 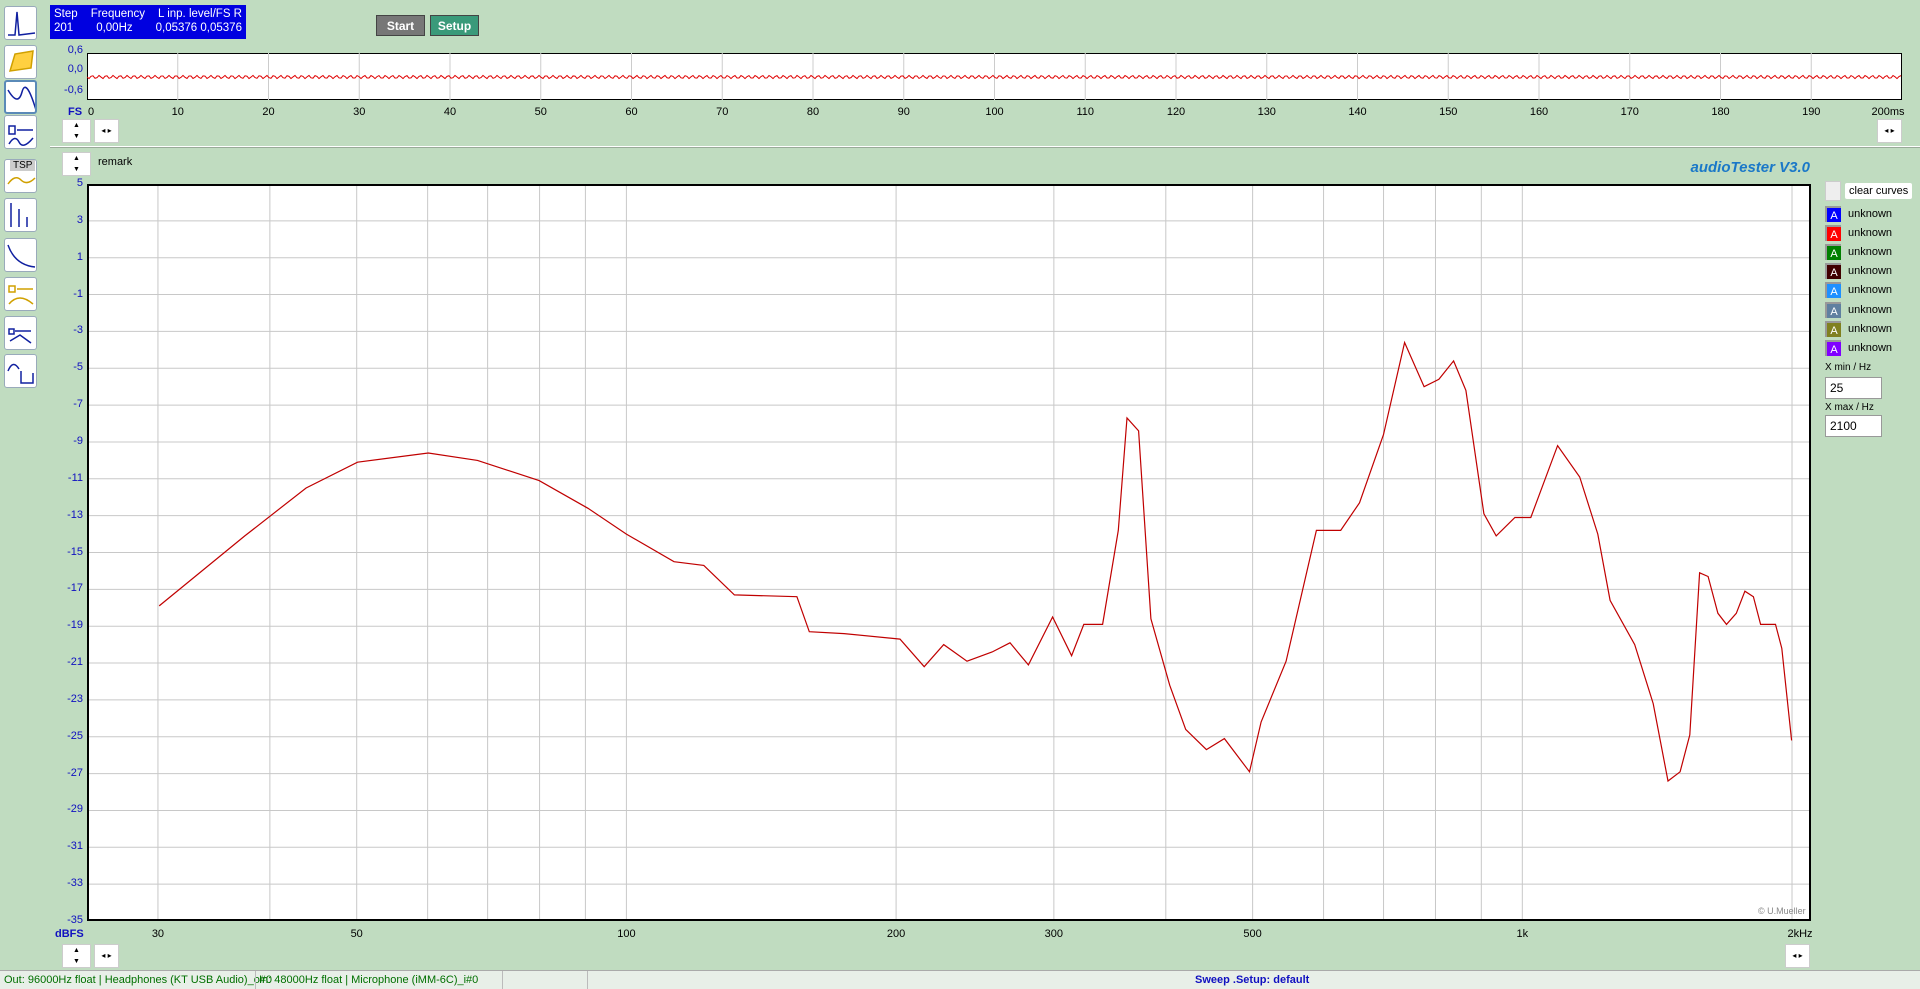 What do you see at coordinates (20, 215) in the screenshot?
I see `distortion-icon` at bounding box center [20, 215].